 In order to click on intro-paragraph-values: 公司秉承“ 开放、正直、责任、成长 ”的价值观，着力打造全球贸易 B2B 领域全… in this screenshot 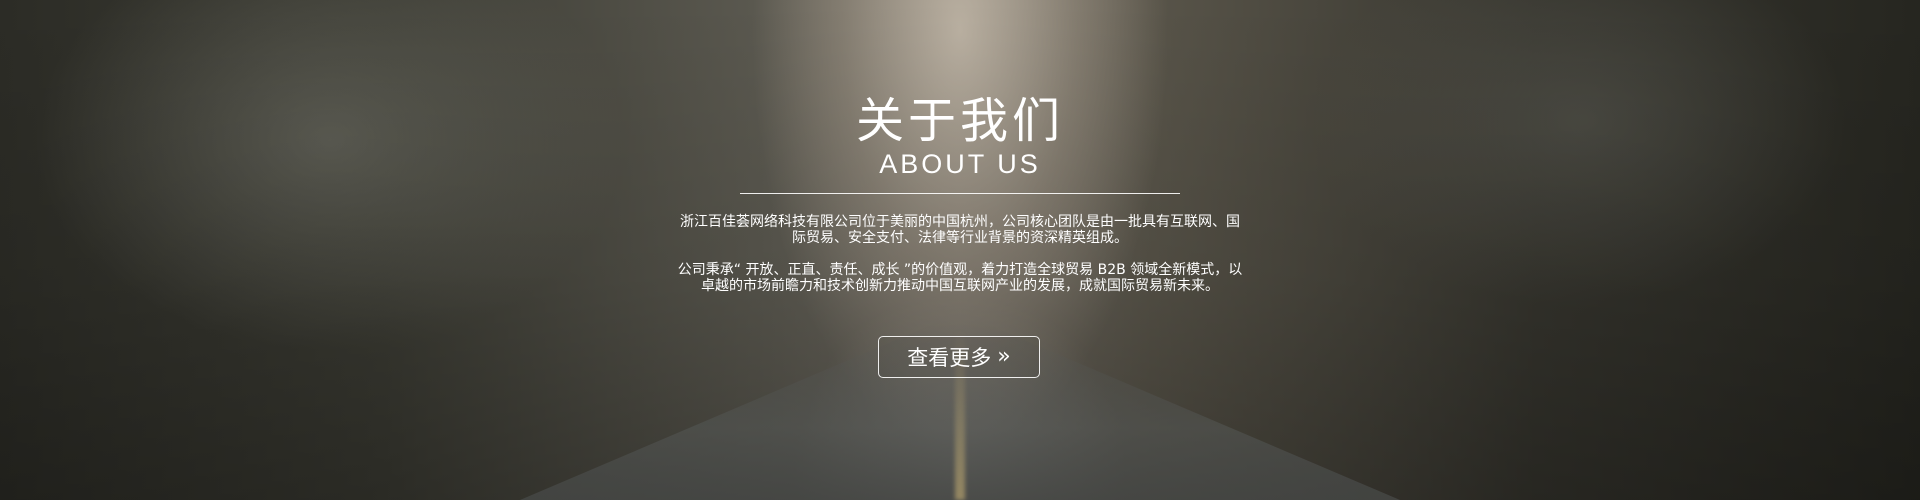, I will do `click(960, 278)`.